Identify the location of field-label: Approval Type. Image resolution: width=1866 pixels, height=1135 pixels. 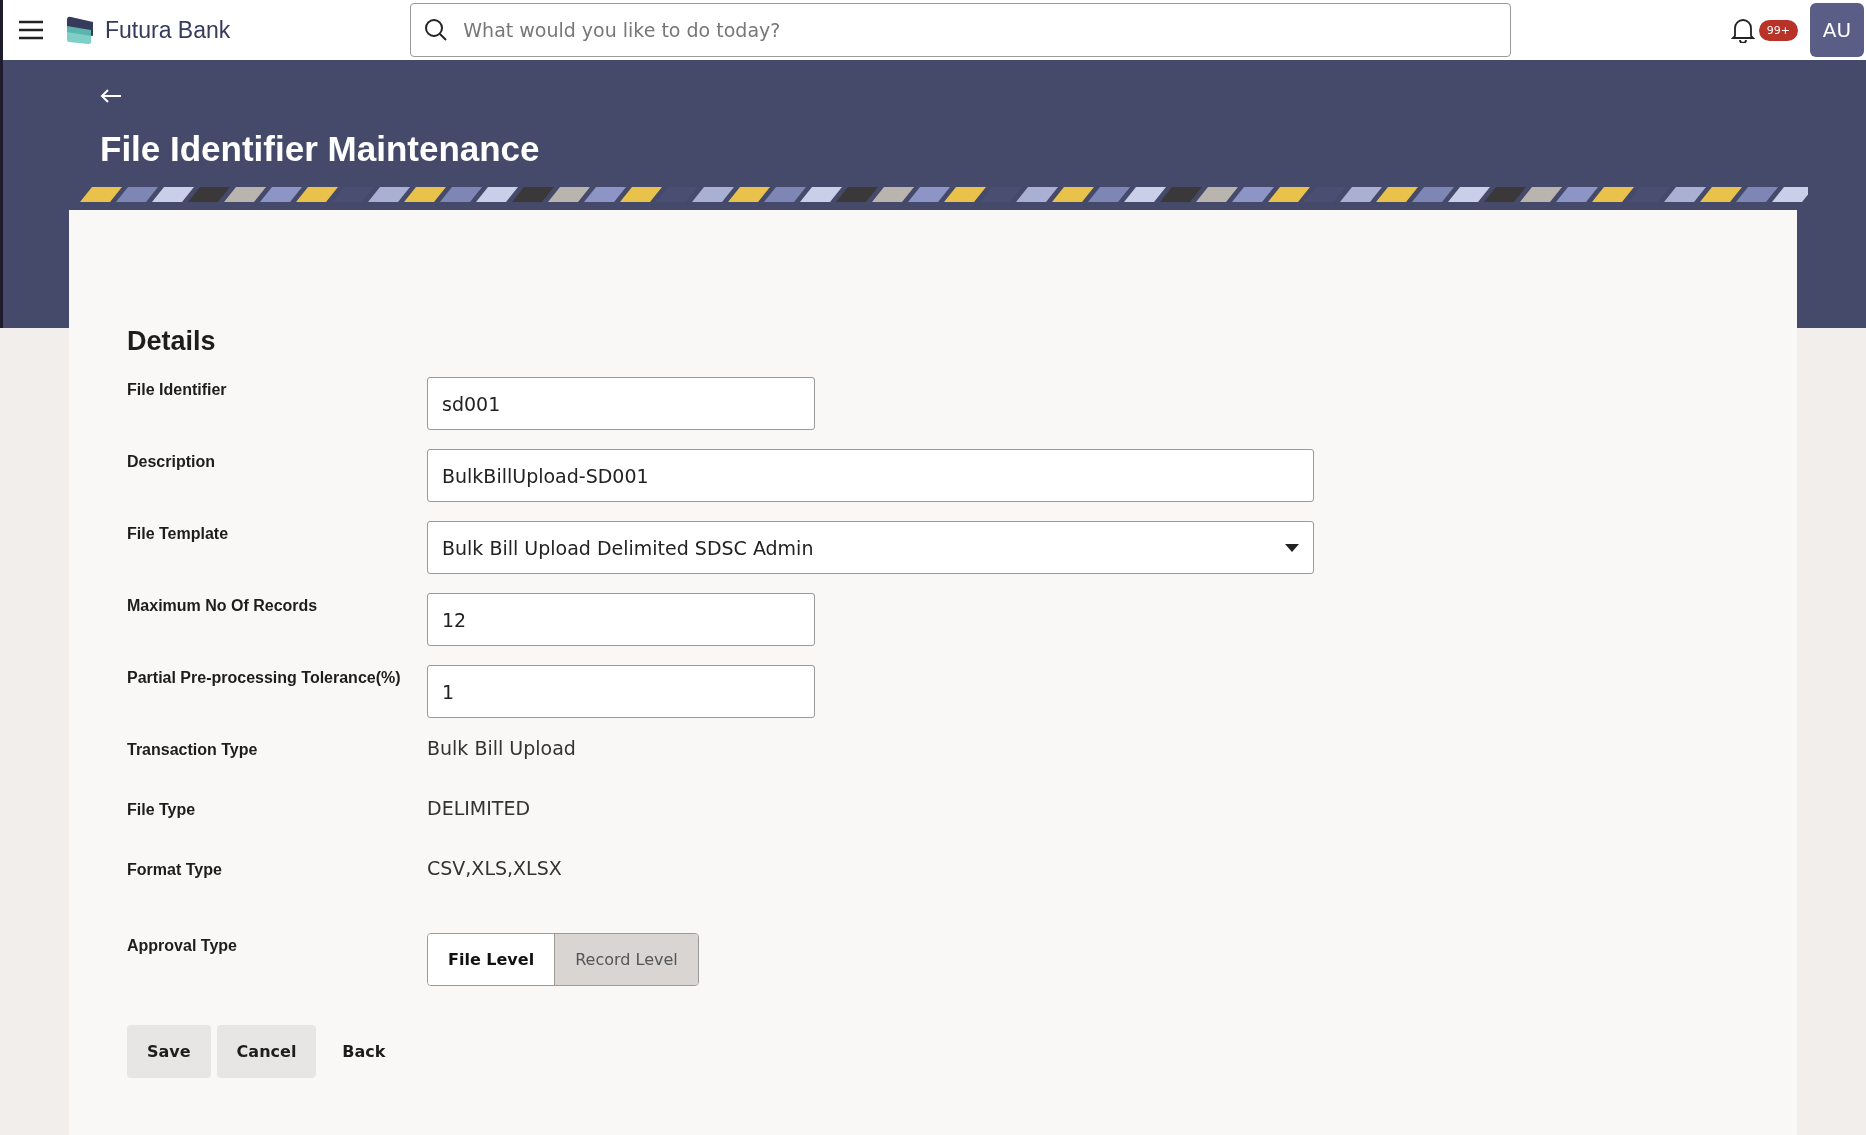
(182, 945).